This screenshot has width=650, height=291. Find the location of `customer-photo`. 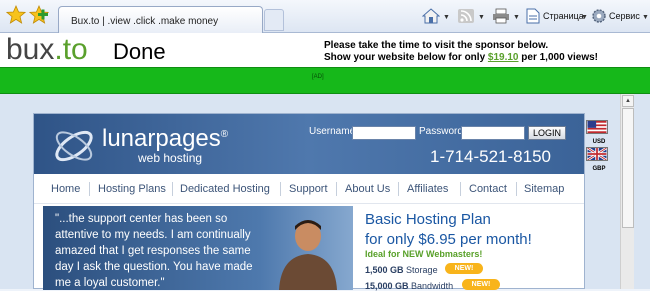

customer-photo is located at coordinates (308, 255).